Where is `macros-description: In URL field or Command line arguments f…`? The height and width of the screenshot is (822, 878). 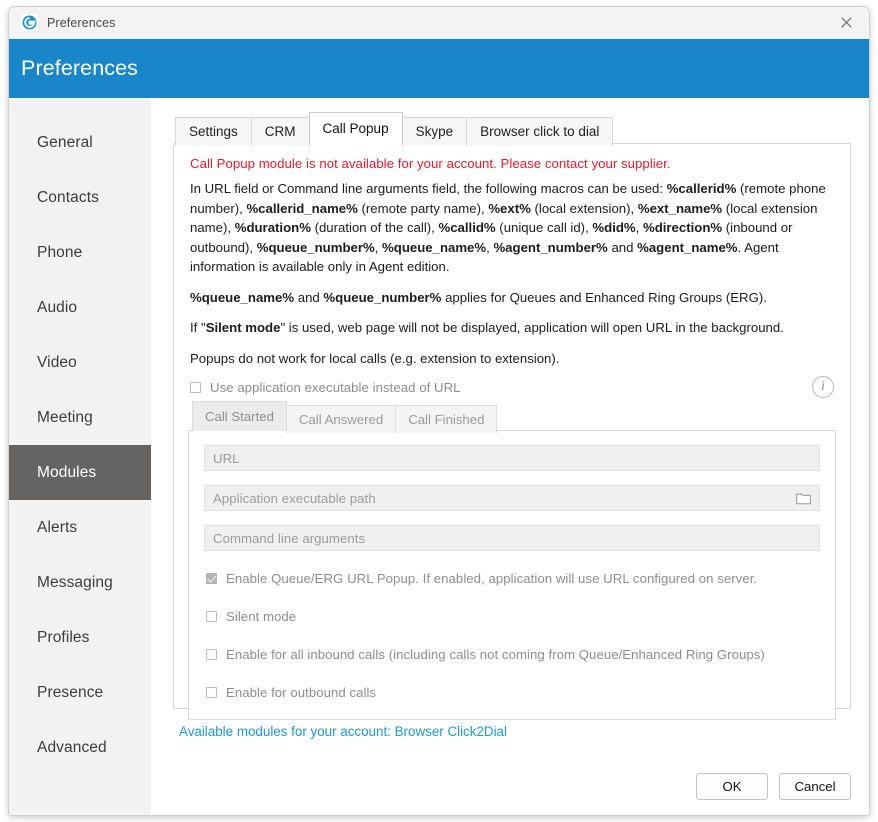 macros-description: In URL field or Command line arguments f… is located at coordinates (508, 227).